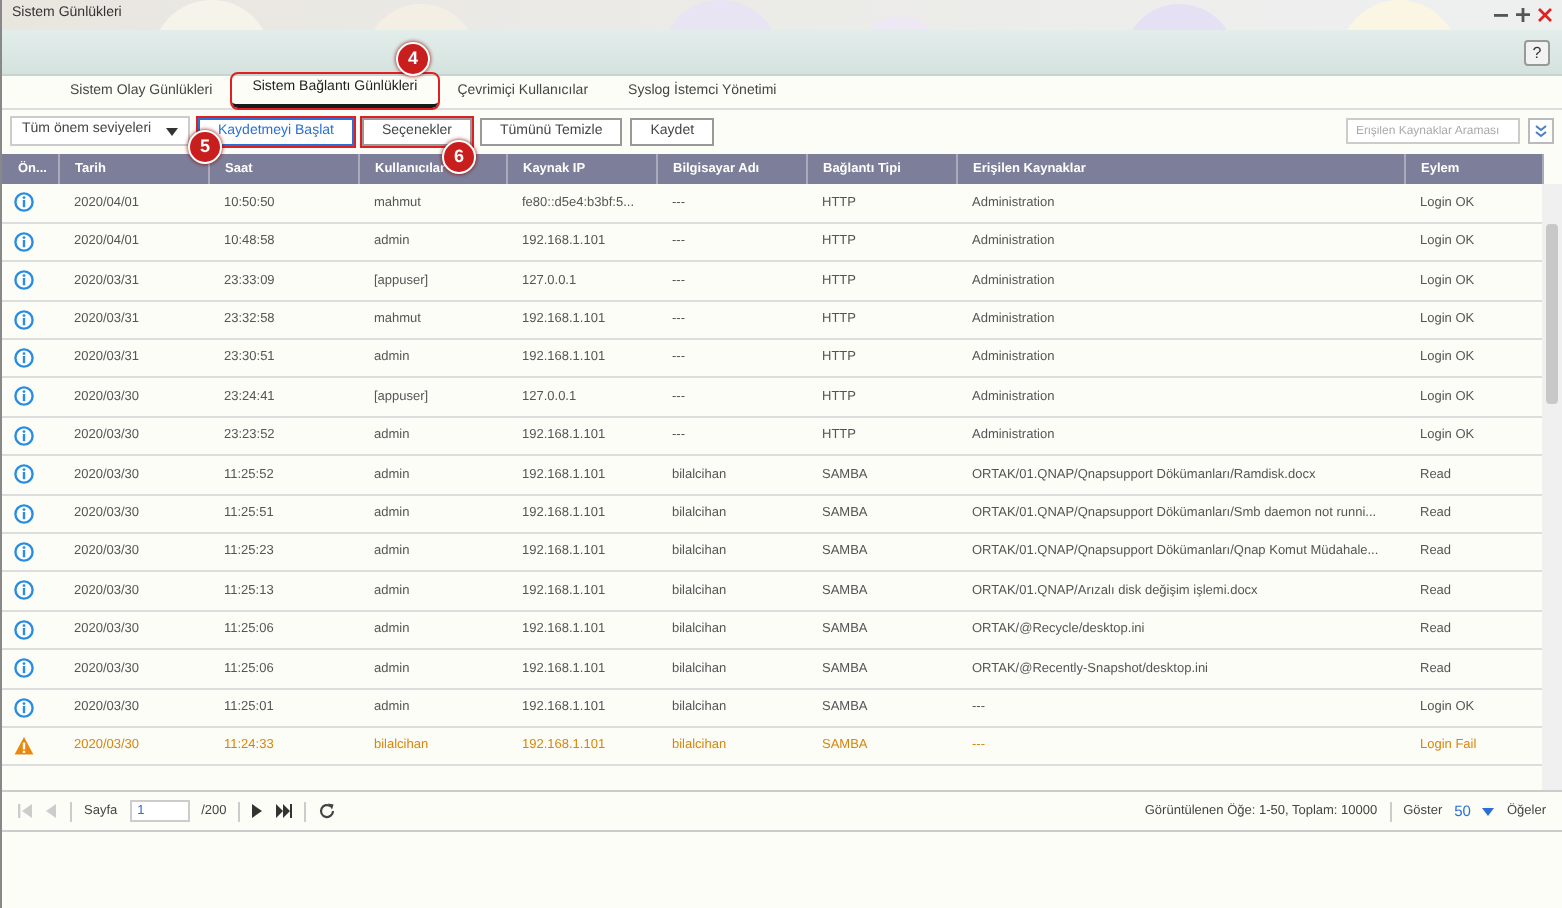 This screenshot has height=908, width=1562. I want to click on help-button: ?, so click(1537, 52).